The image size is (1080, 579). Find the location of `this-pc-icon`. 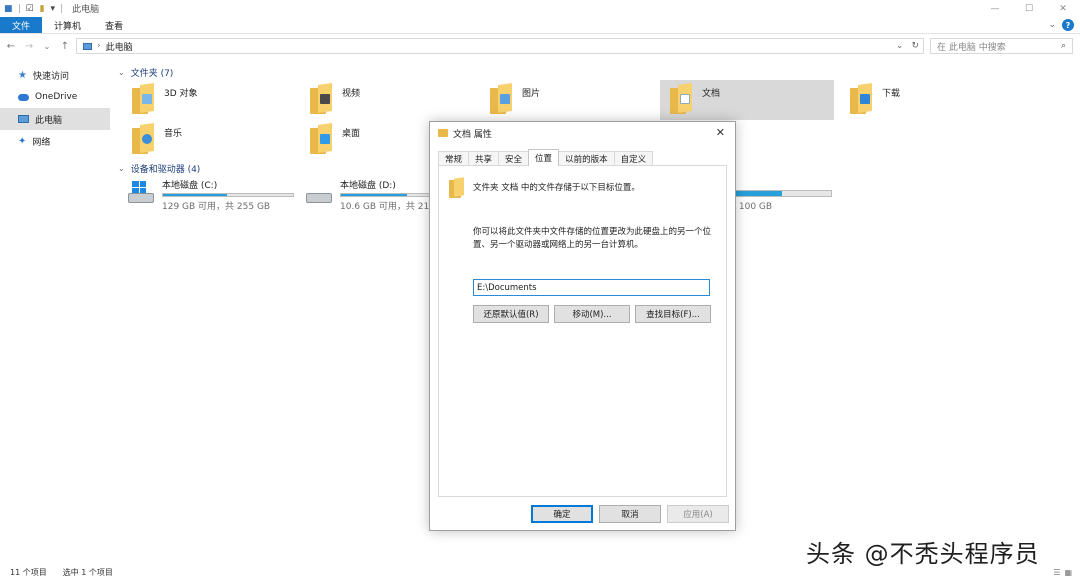

this-pc-icon is located at coordinates (87, 46).